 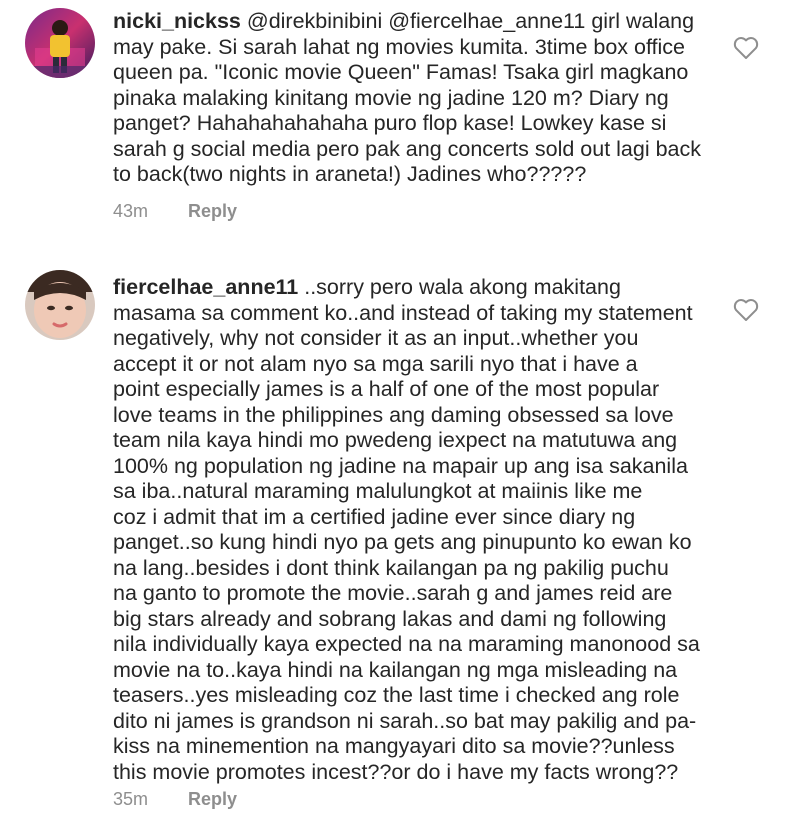 What do you see at coordinates (175, 211) in the screenshot?
I see `comment-meta: 43m Reply` at bounding box center [175, 211].